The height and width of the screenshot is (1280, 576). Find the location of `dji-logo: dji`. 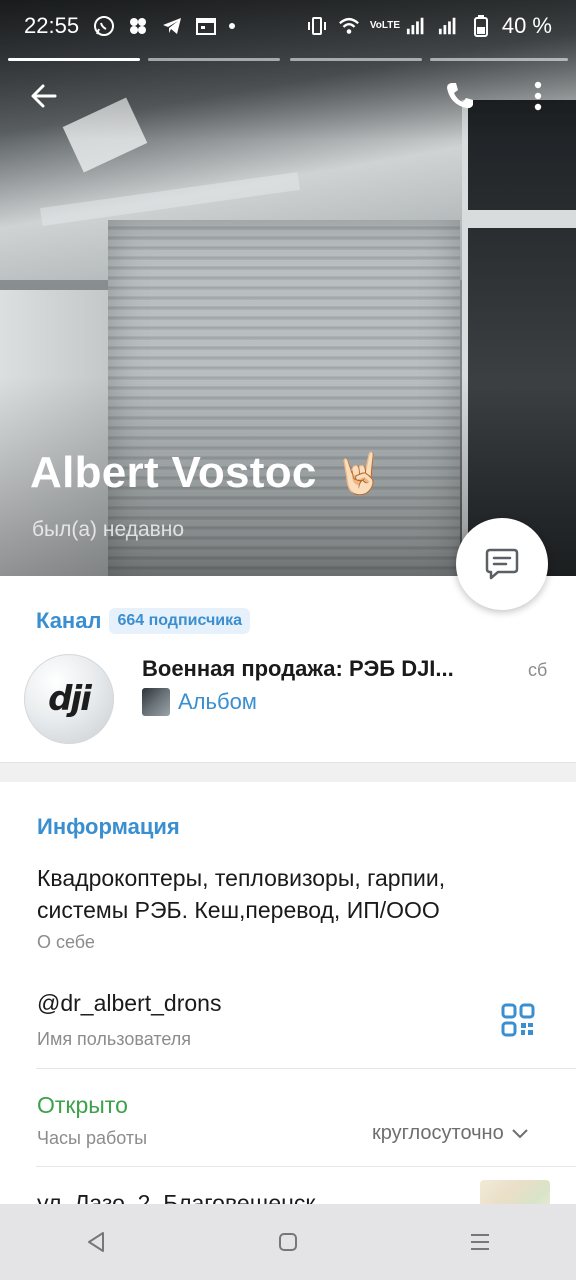

dji-logo: dji is located at coordinates (70, 699).